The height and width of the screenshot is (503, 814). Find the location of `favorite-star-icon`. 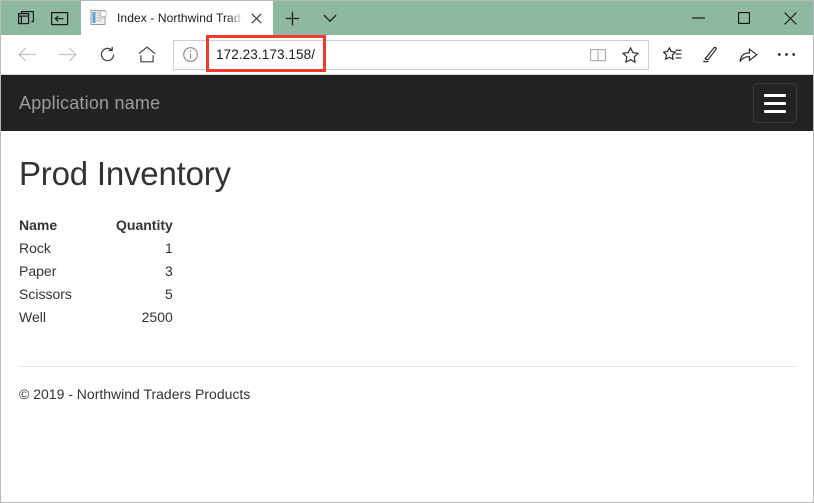

favorite-star-icon is located at coordinates (630, 55).